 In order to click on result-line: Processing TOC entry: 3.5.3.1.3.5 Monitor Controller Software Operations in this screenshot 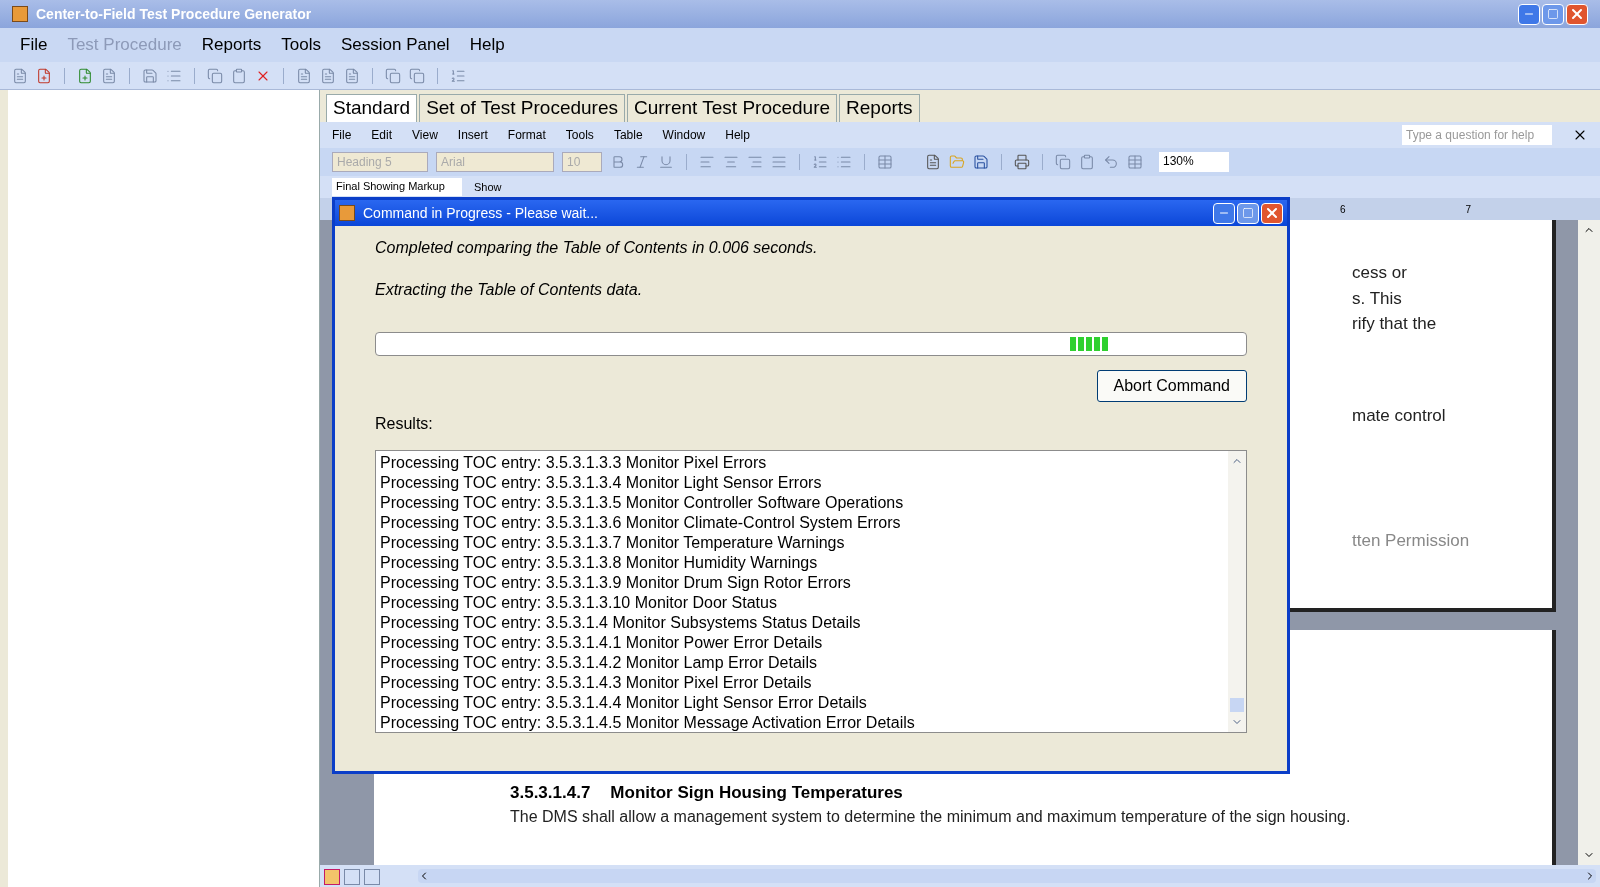, I will do `click(642, 503)`.